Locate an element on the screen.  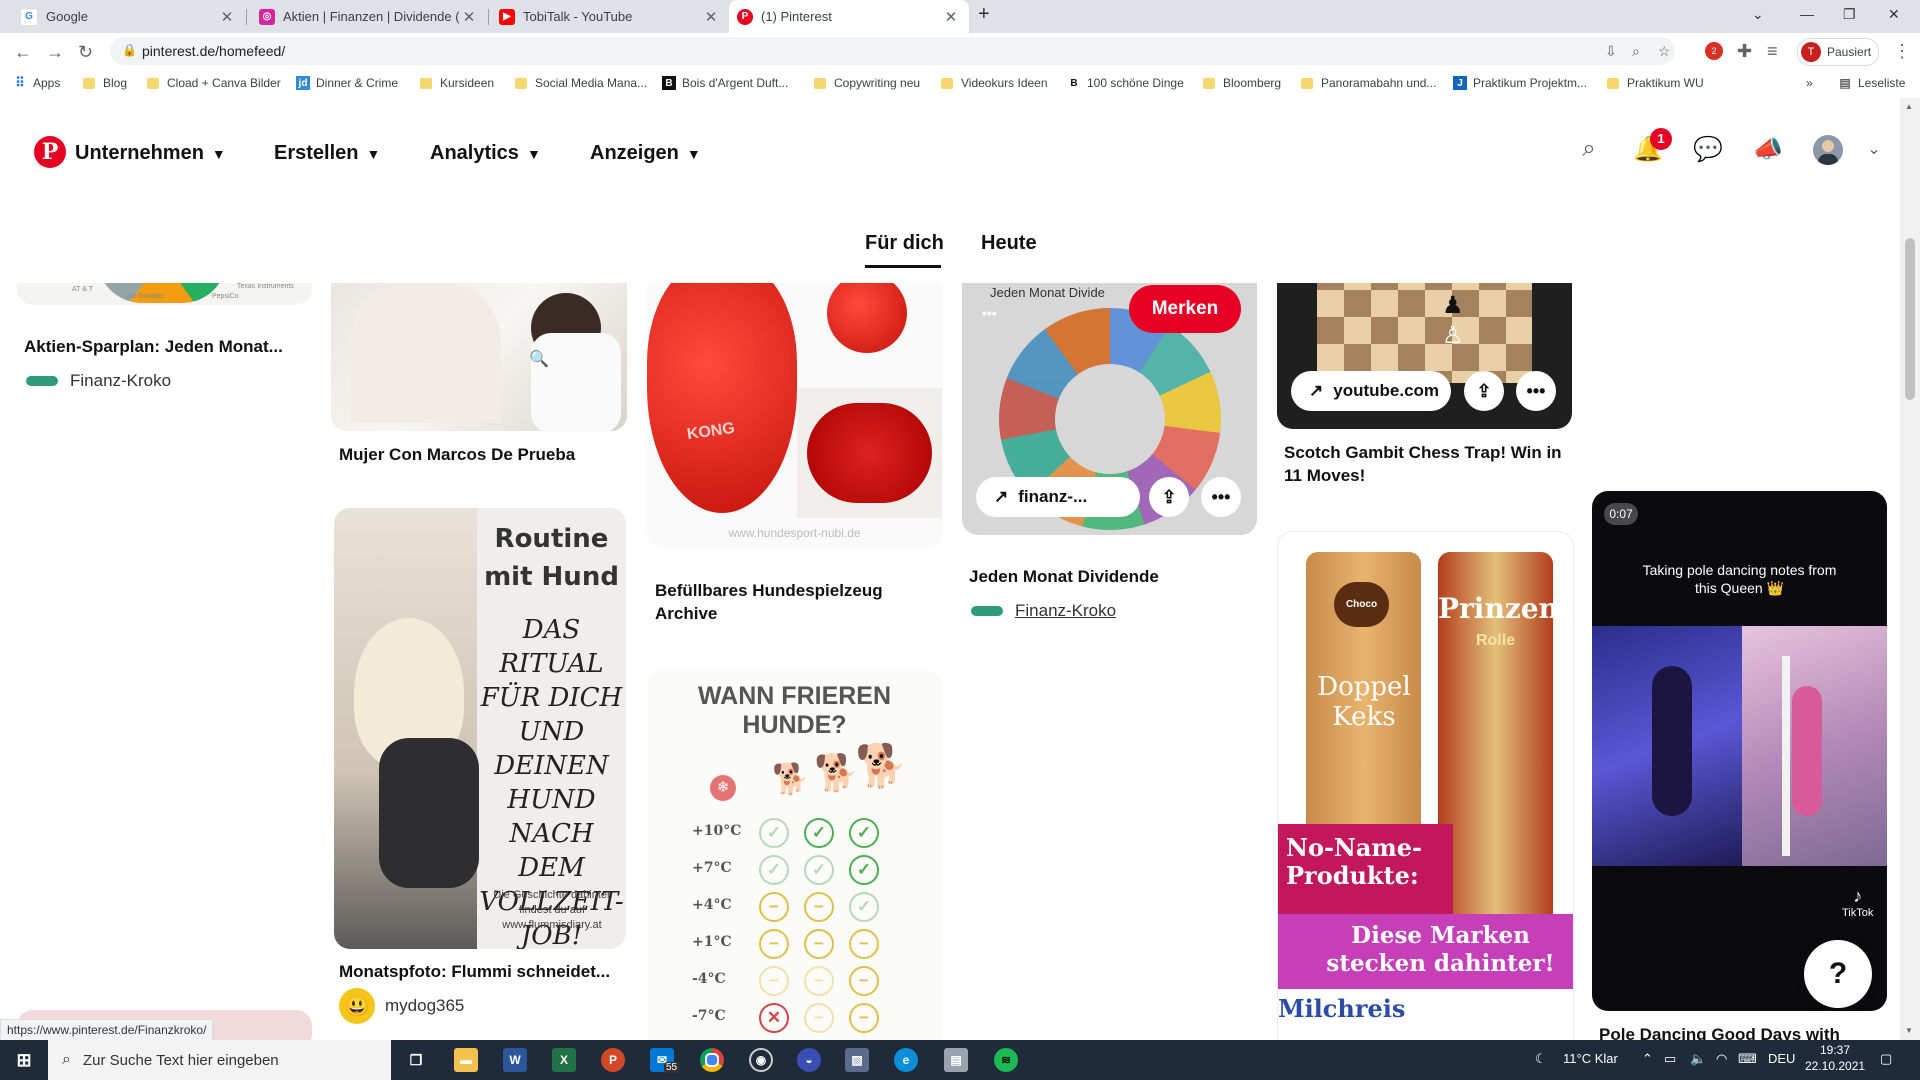
pin-image-mujer: 🔍 is located at coordinates (479, 357).